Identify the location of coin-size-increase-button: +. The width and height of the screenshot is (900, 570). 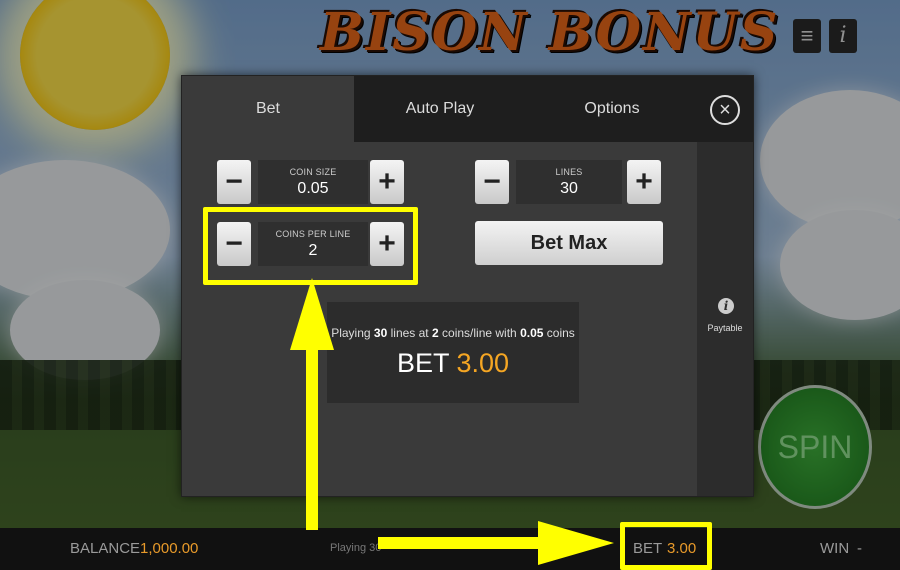
(387, 182).